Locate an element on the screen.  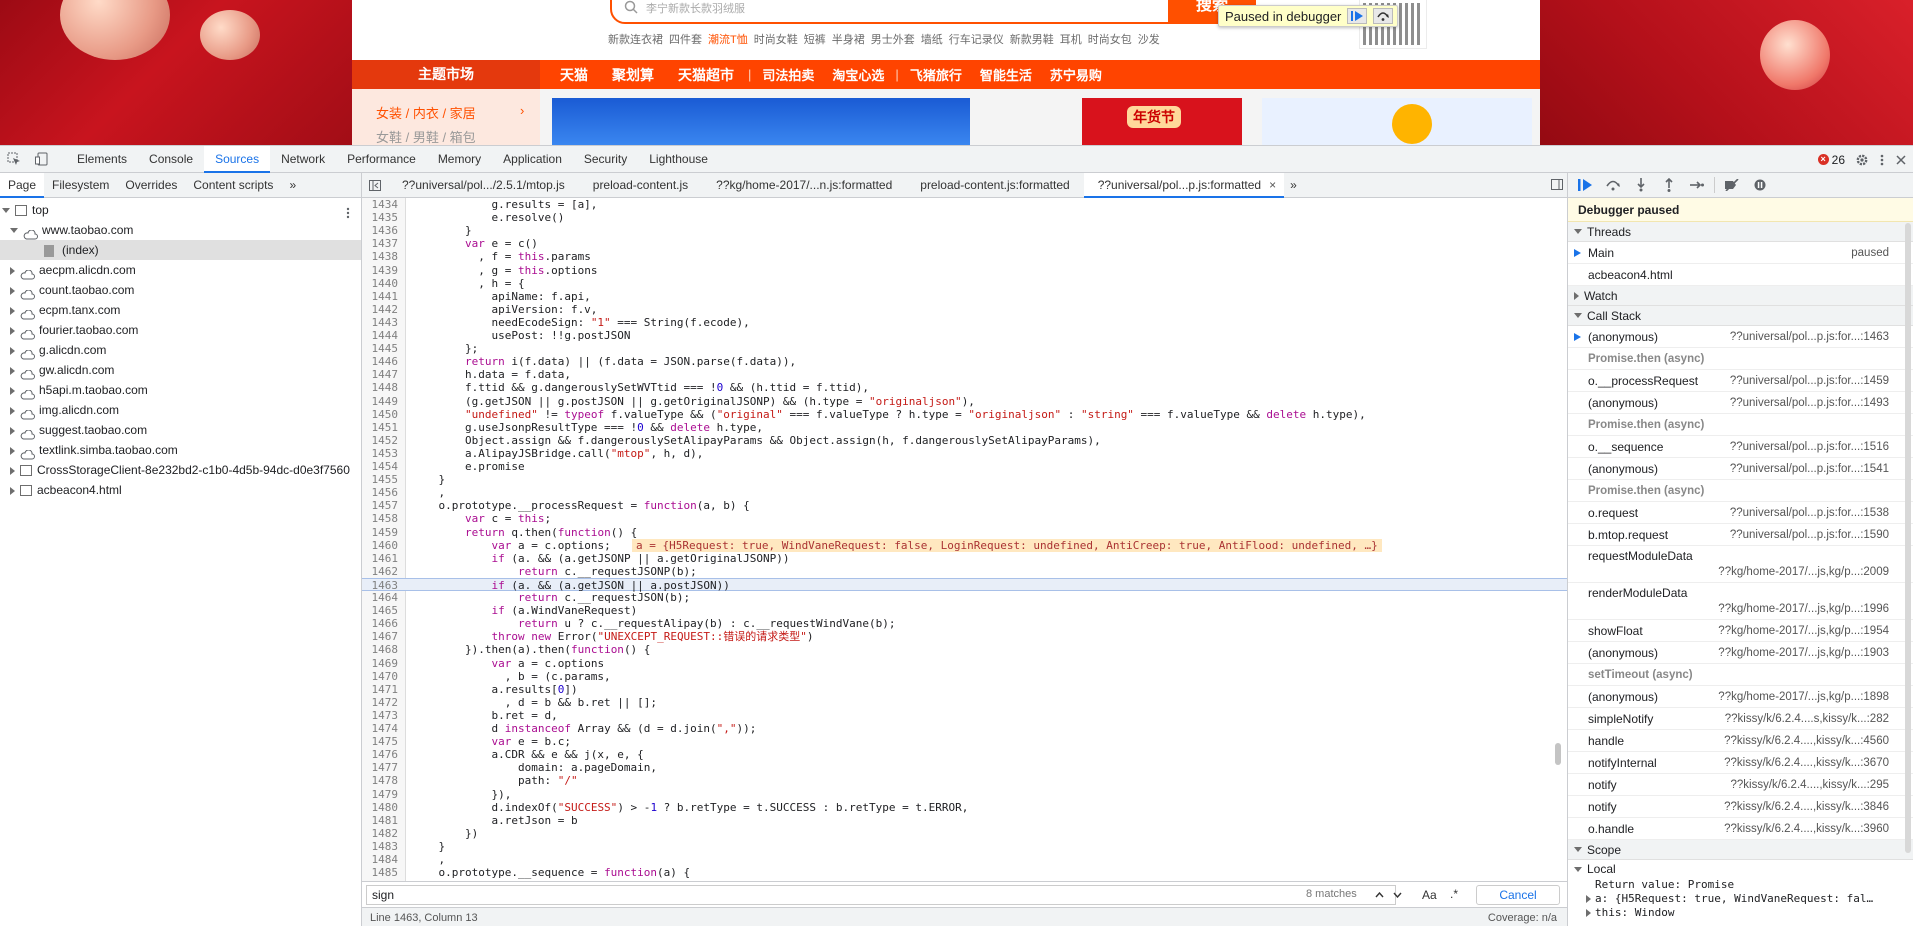
call-frame-location: ??universal/pol...p.js:for...:1463 is located at coordinates (1809, 337).